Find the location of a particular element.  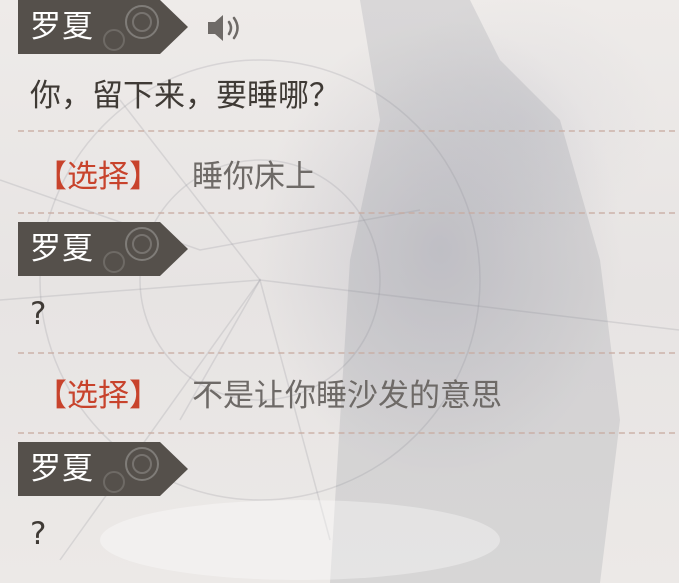

choice-text: 不是让你睡沙发的意思 is located at coordinates (347, 396).